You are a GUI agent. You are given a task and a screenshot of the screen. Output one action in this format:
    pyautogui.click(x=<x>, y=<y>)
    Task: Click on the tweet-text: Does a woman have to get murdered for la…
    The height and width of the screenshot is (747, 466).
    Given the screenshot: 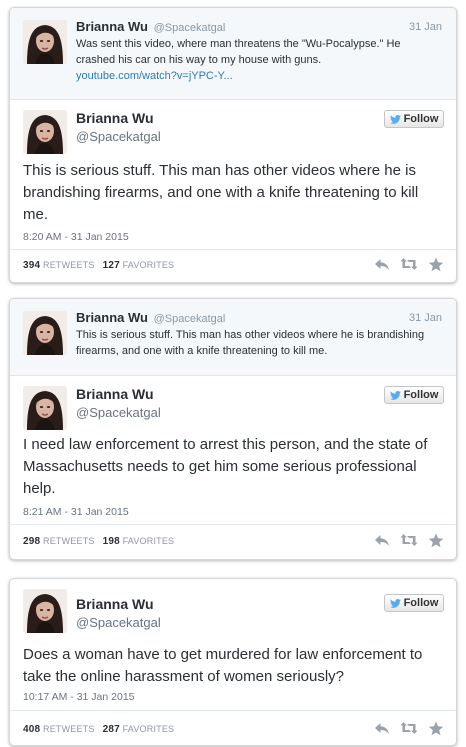 What is the action you would take?
    pyautogui.click(x=223, y=665)
    